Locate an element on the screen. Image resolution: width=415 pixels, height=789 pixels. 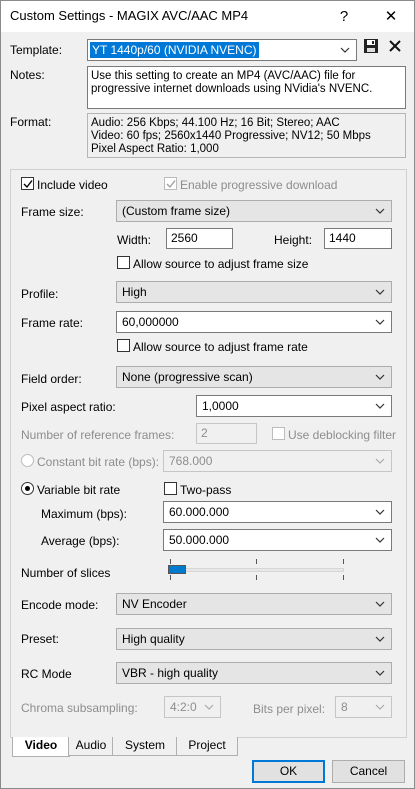
notes-label: Notes: is located at coordinates (27, 75).